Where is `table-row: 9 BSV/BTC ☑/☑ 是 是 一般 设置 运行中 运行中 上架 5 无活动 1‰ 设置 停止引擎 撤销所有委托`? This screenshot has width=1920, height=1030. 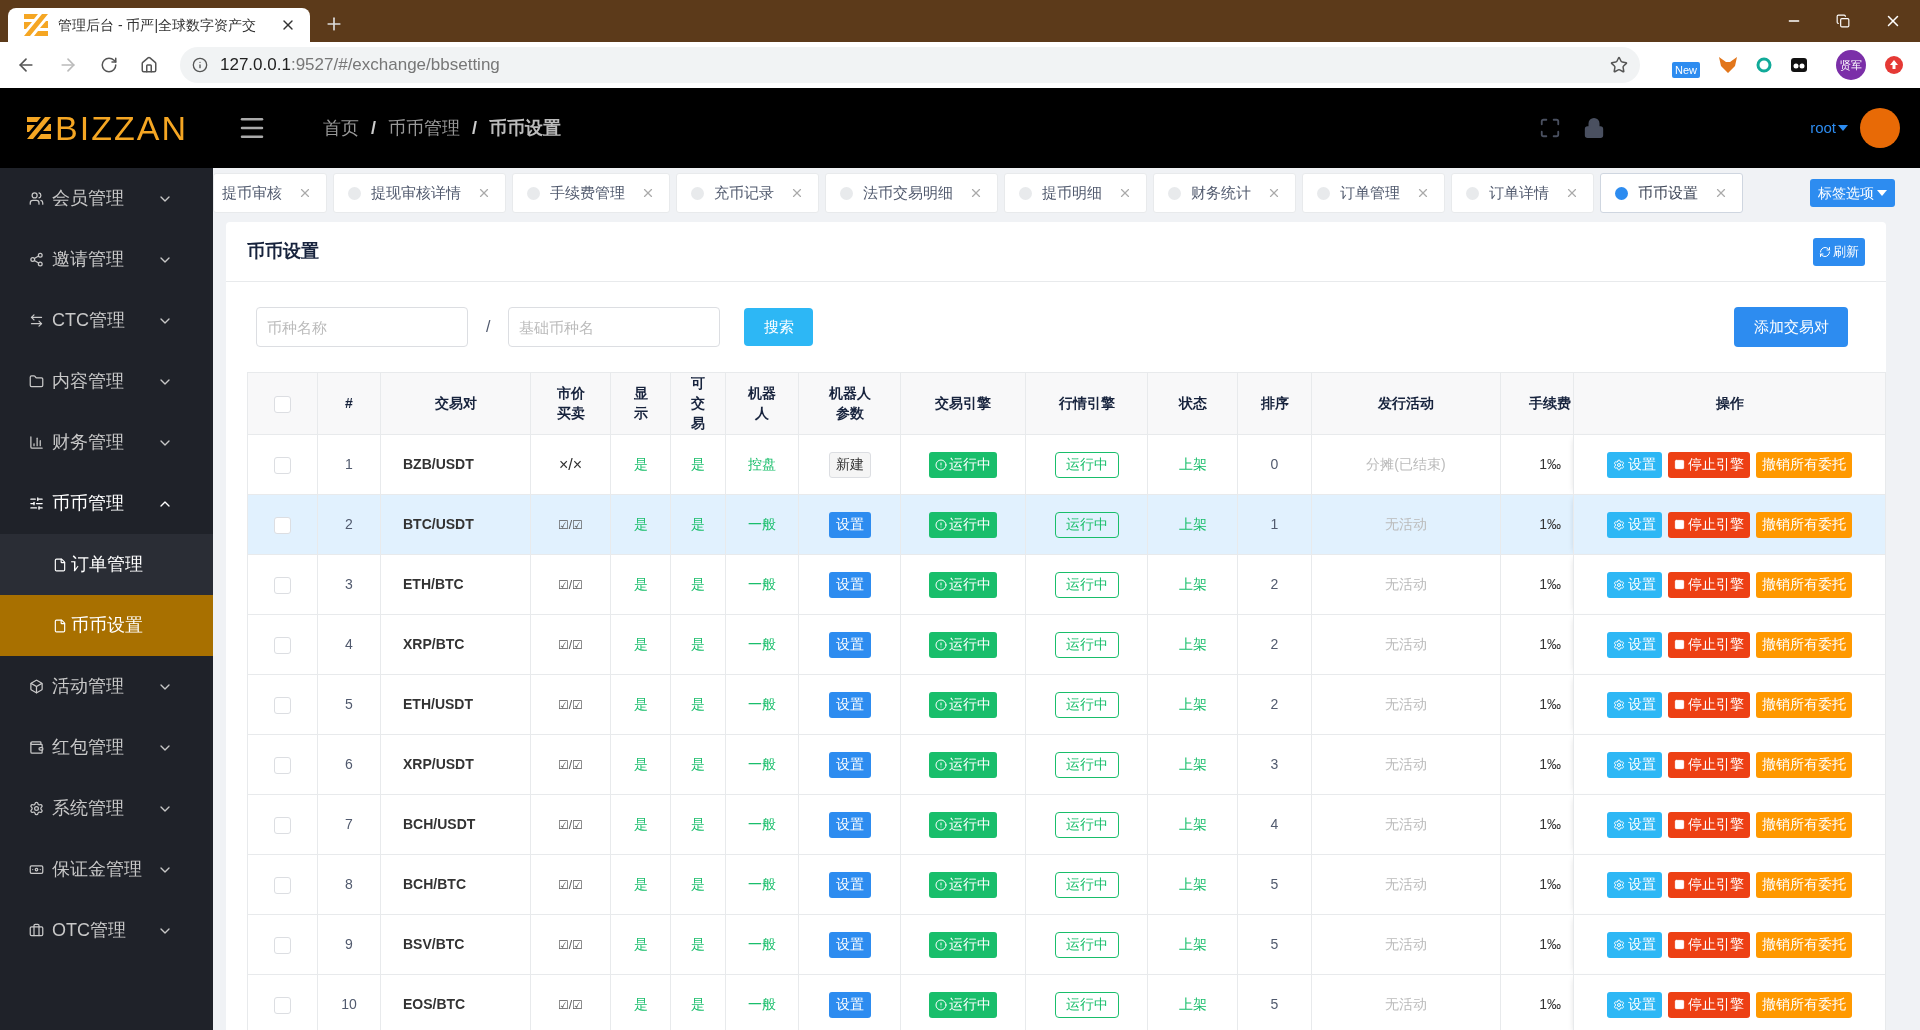
table-row: 9 BSV/BTC ☑/☑ 是 是 一般 设置 运行中 运行中 上架 5 无活动 1‰ 设置 停止引擎 撤销所有委托 is located at coordinates (1066, 944).